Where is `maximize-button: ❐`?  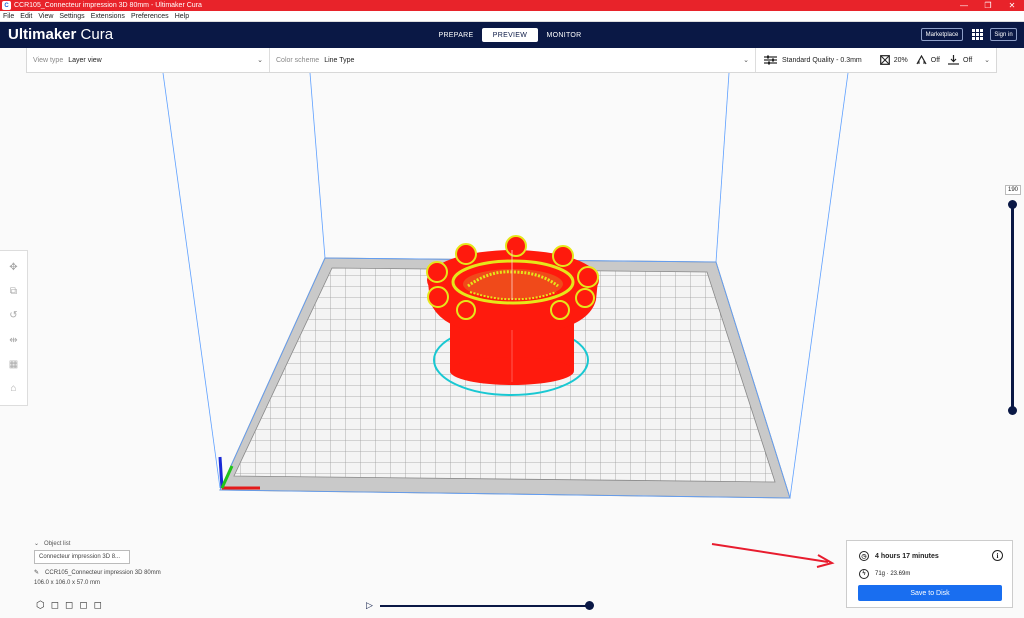 maximize-button: ❐ is located at coordinates (988, 5).